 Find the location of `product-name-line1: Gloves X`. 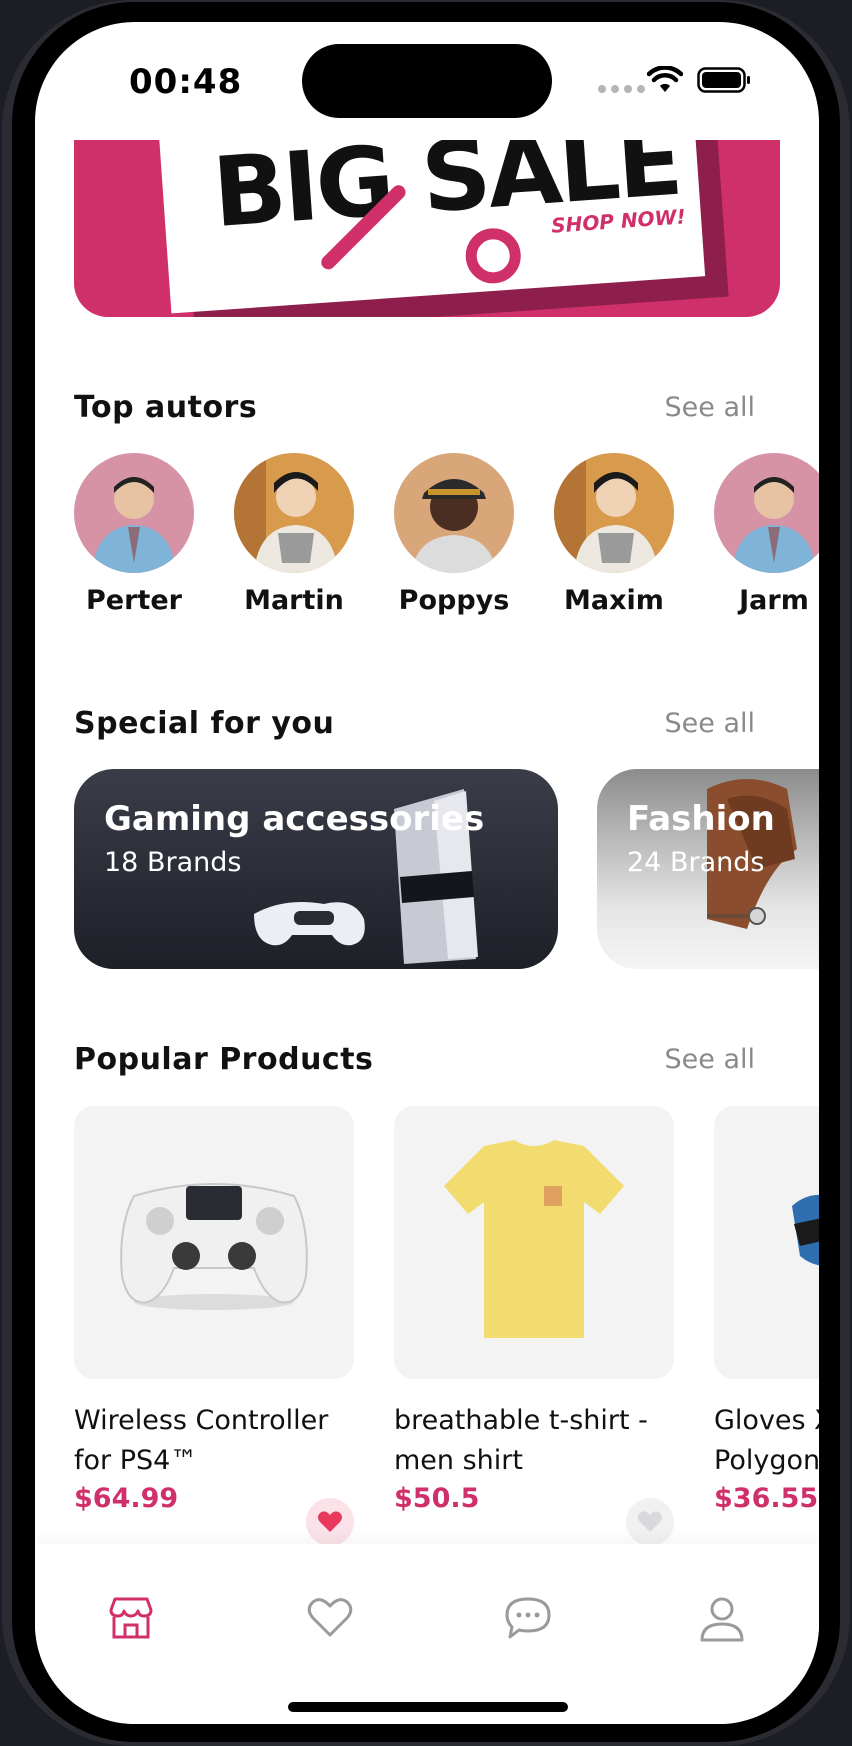

product-name-line1: Gloves X is located at coordinates (766, 1420).